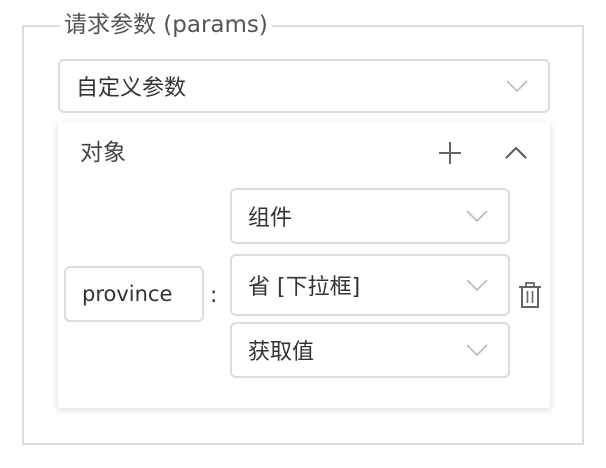 The height and width of the screenshot is (468, 606). Describe the element at coordinates (166, 25) in the screenshot. I see `params-legend: 请求参数 (params)` at that location.